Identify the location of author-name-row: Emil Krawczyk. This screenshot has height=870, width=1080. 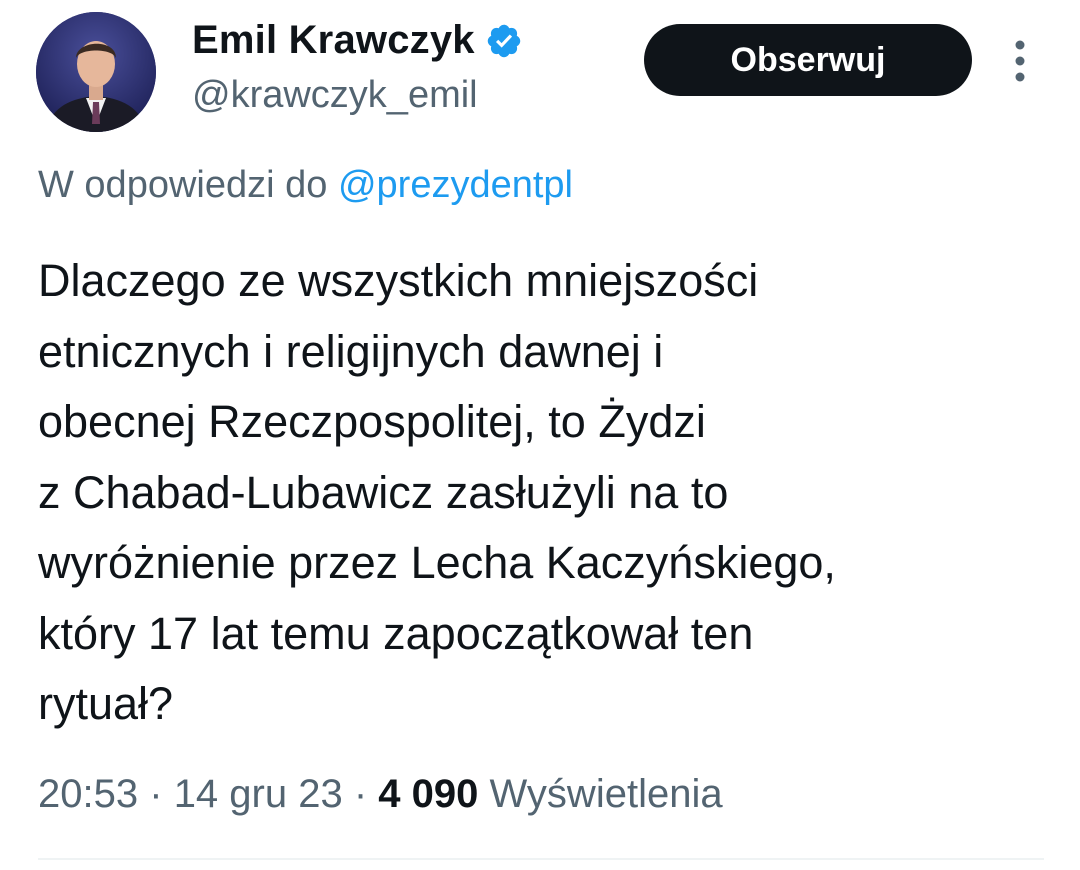
(357, 40).